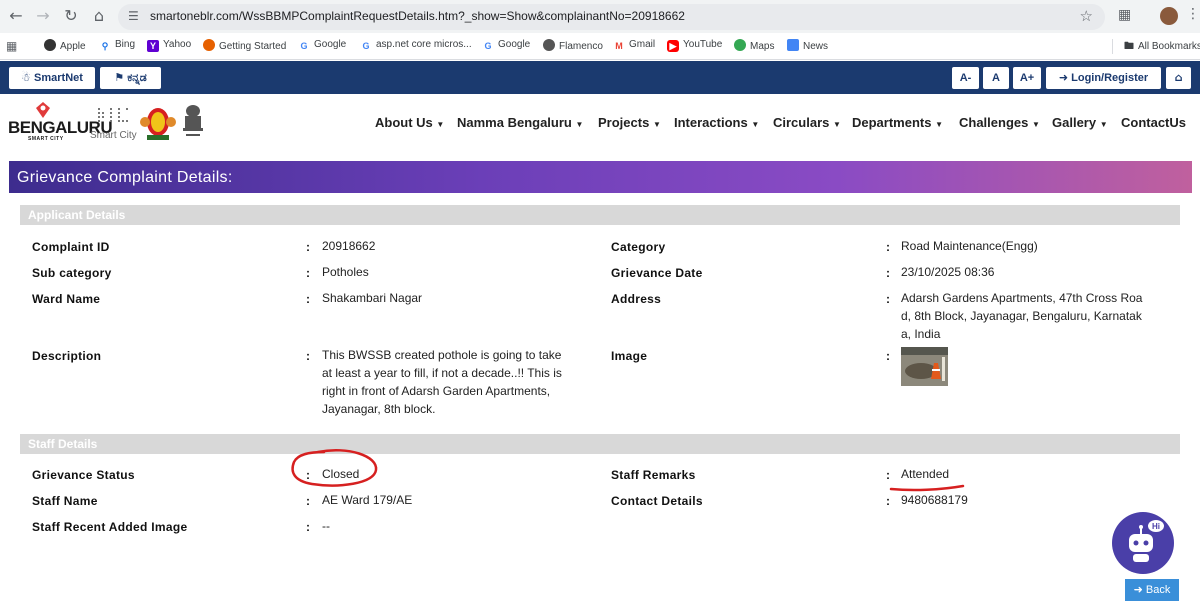  What do you see at coordinates (404, 122) in the screenshot?
I see `nav-label: About Us` at bounding box center [404, 122].